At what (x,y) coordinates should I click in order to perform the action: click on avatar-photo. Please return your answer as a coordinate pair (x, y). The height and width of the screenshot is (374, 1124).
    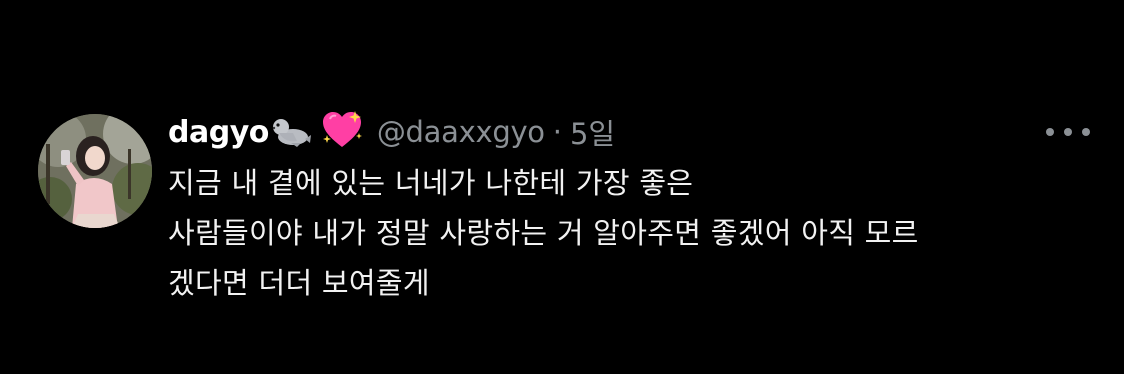
    Looking at the image, I should click on (95, 171).